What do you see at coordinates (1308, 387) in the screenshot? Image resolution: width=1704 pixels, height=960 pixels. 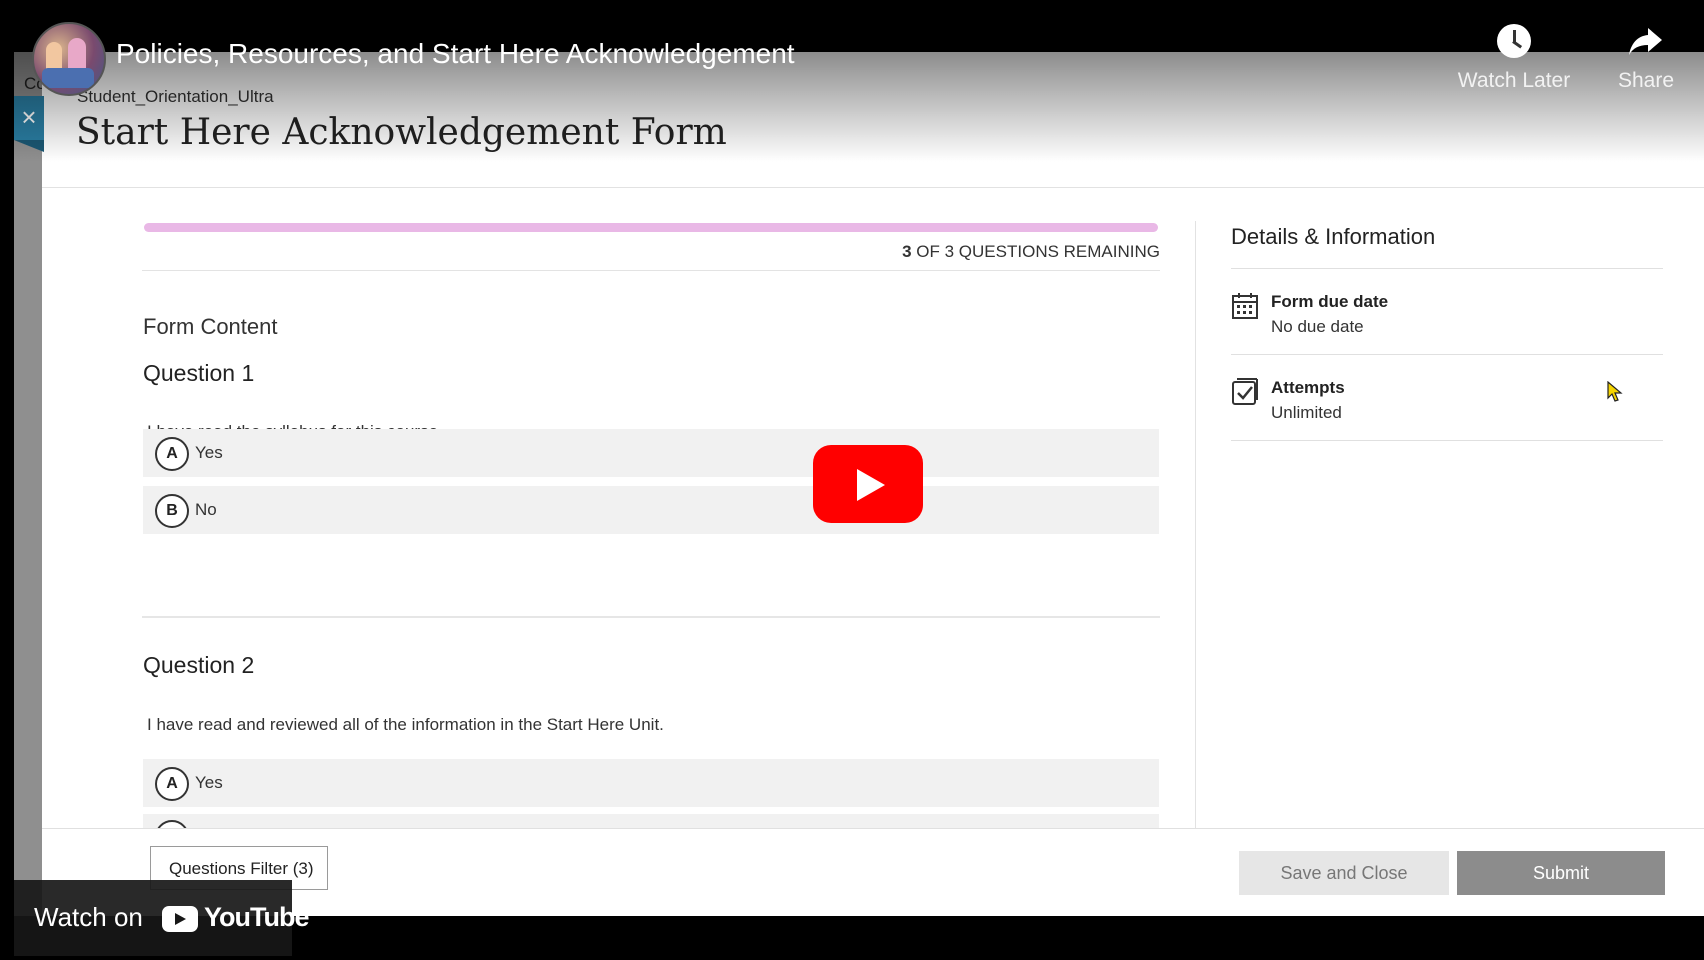 I see `attempts-label: Attempts` at bounding box center [1308, 387].